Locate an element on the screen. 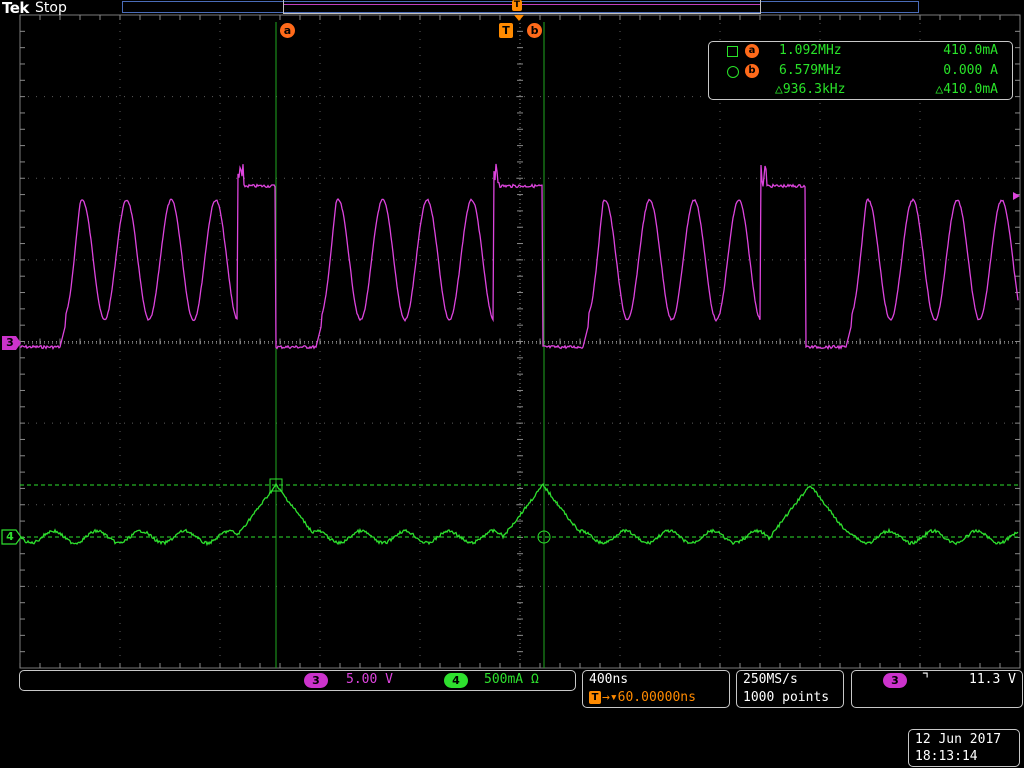 Image resolution: width=1024 pixels, height=768 pixels. falling-edge-icon: ⌝ is located at coordinates (926, 679).